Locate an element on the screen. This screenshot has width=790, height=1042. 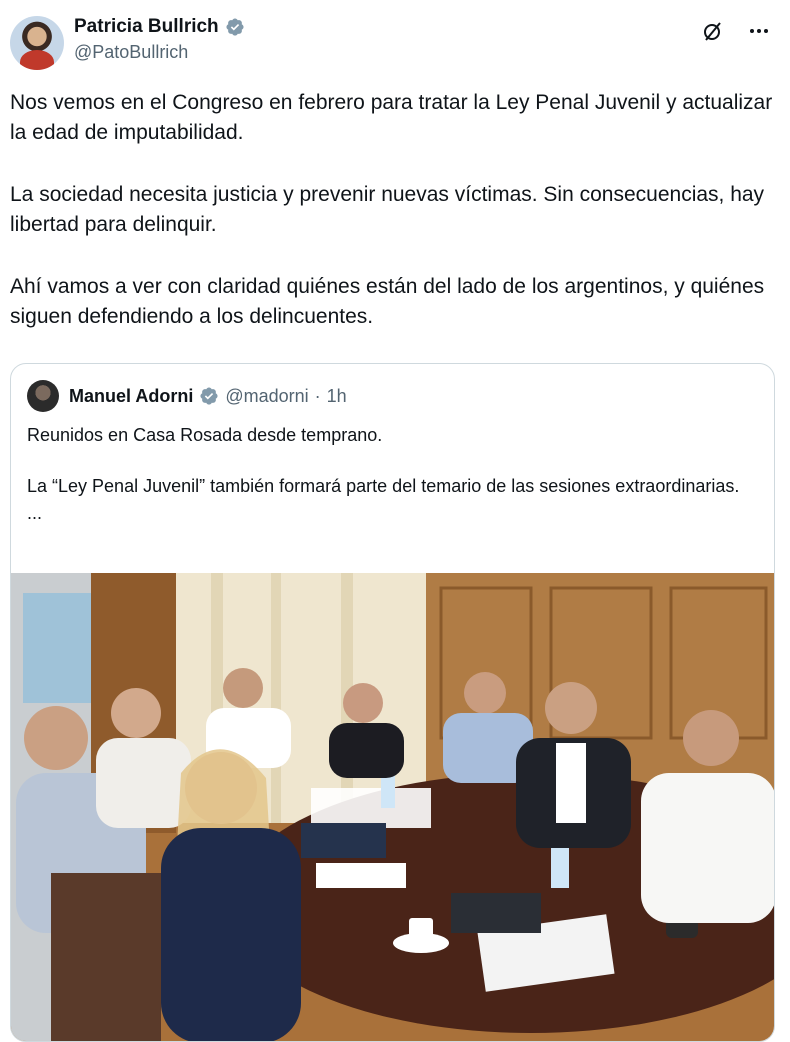
author-display-name: Patricia Bullrich is located at coordinates (159, 27).